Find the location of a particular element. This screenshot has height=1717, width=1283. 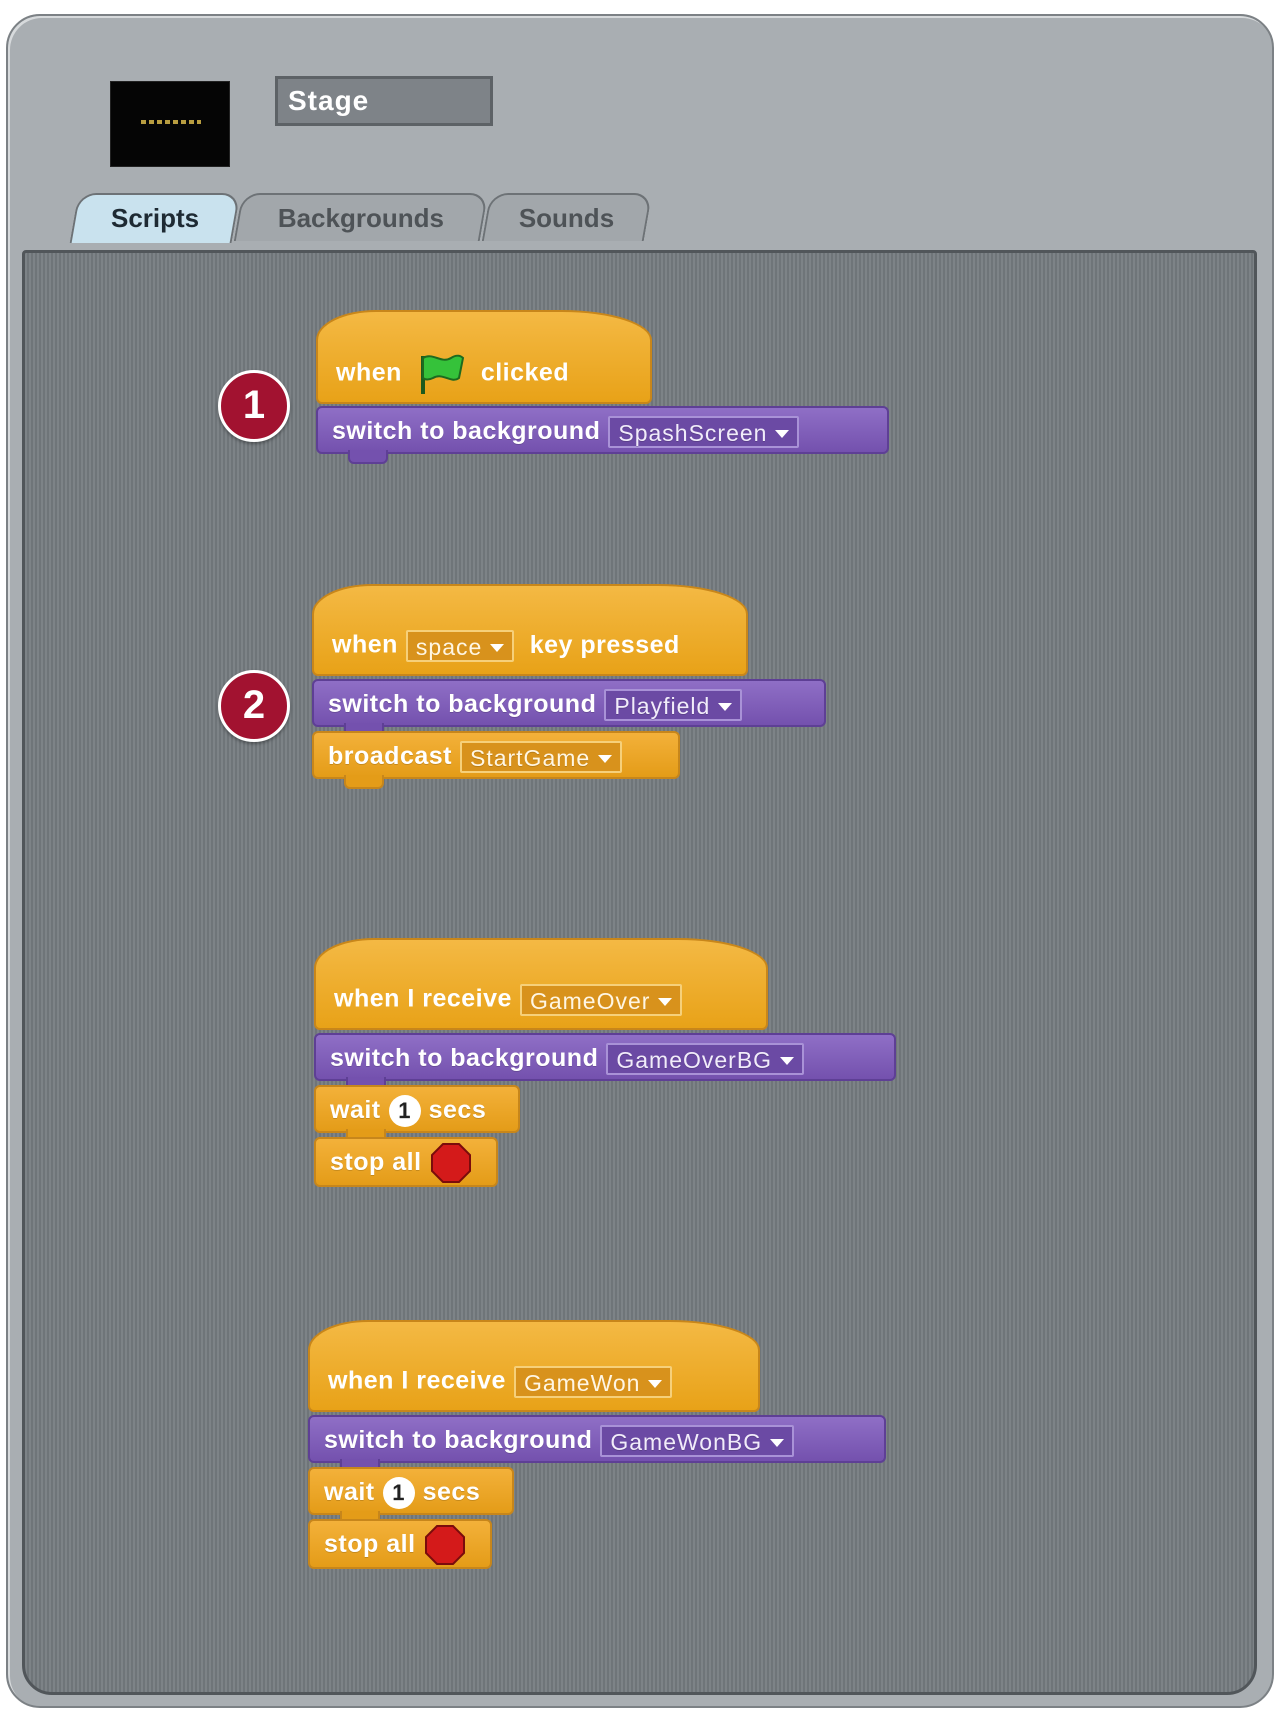

stage-thumbnail is located at coordinates (170, 124).